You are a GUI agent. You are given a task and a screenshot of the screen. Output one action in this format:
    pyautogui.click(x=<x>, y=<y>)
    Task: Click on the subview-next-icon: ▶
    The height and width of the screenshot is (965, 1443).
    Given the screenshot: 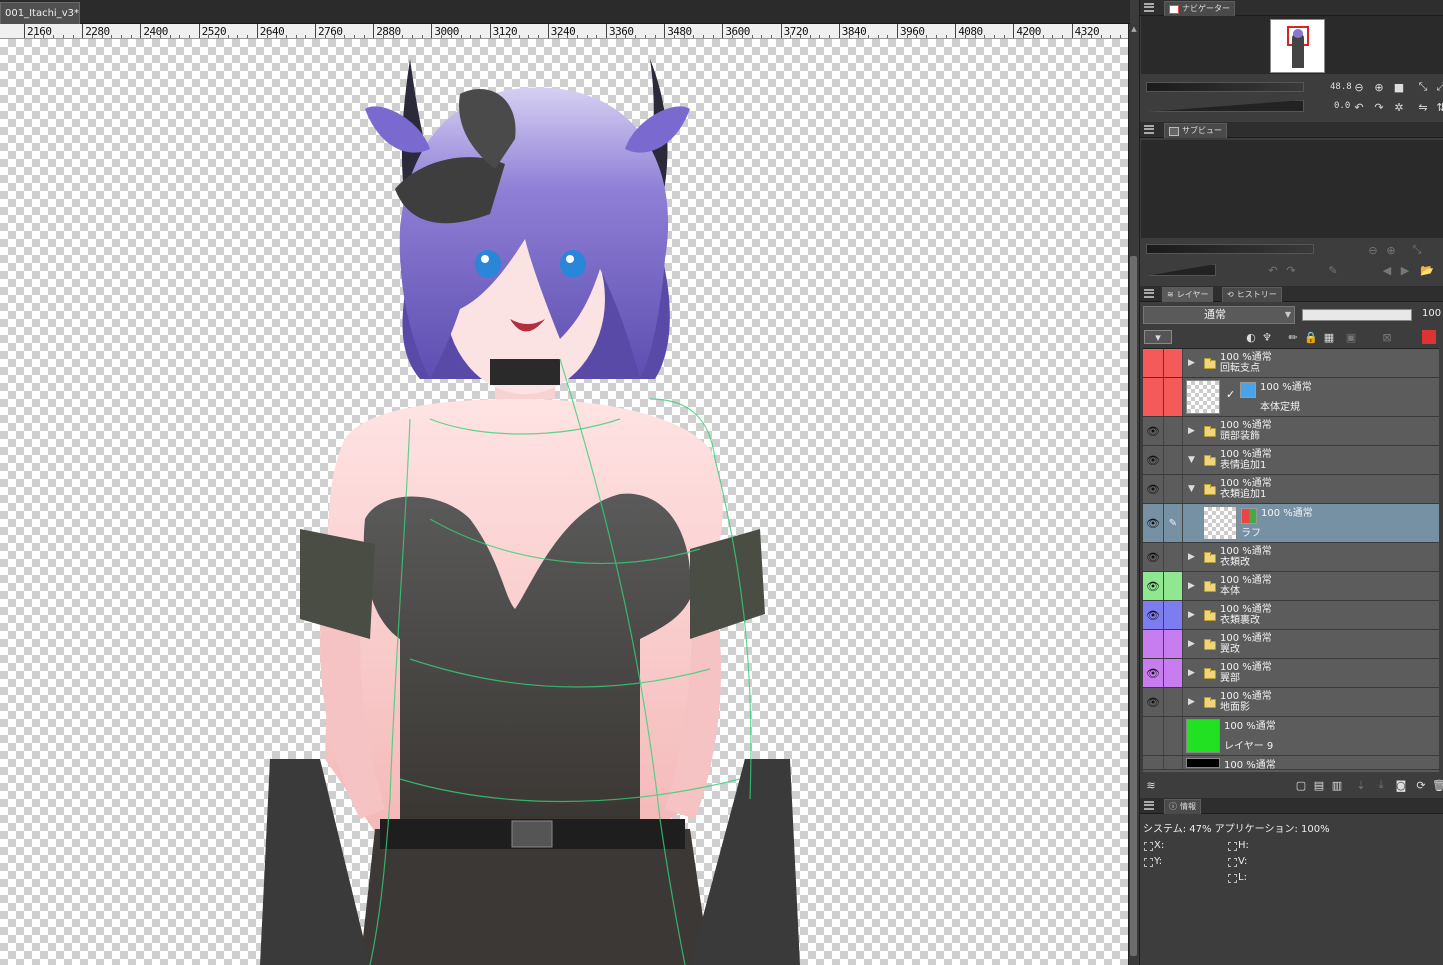 What is the action you would take?
    pyautogui.click(x=1405, y=270)
    